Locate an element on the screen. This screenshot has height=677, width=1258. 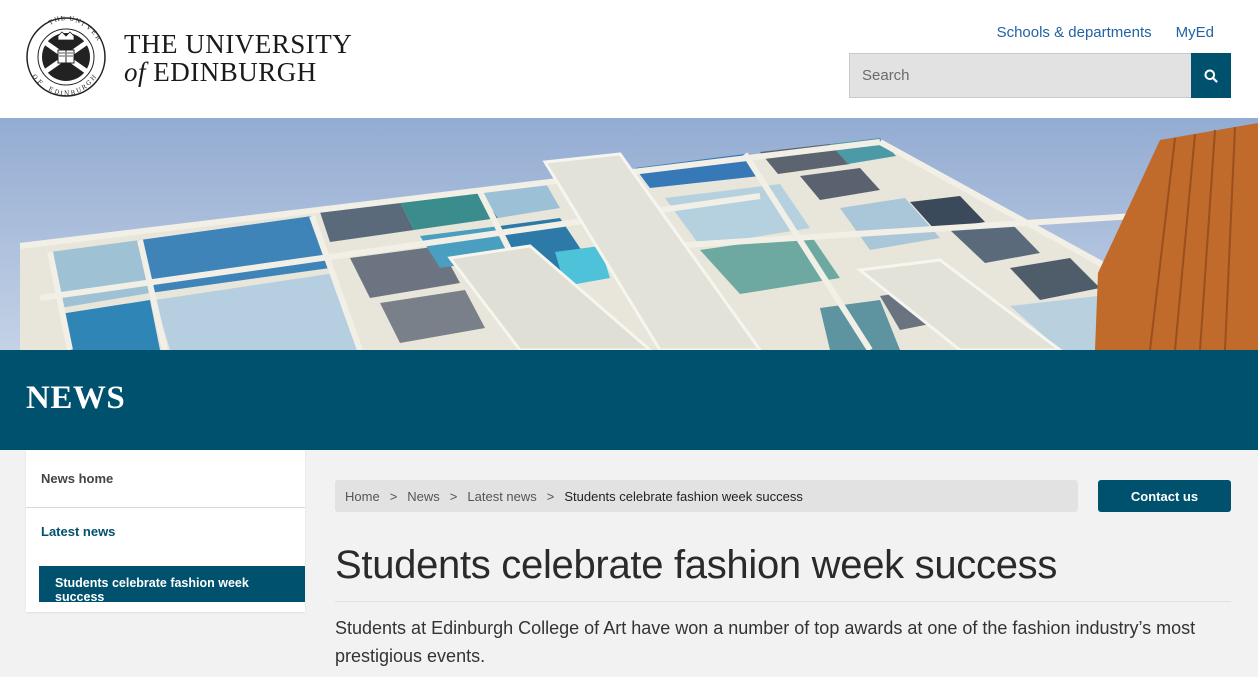
search-button is located at coordinates (1211, 75).